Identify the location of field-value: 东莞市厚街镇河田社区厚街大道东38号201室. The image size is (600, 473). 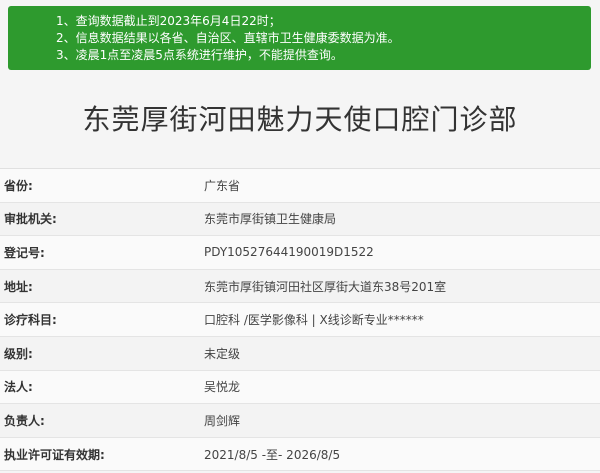
(325, 286).